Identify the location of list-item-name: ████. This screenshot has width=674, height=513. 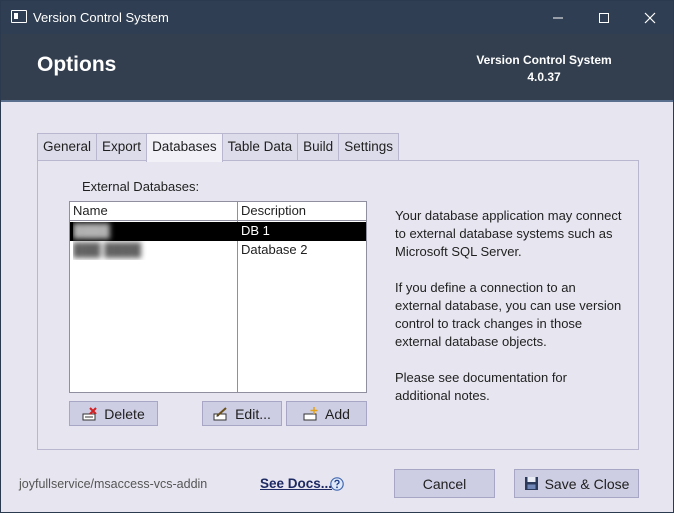
(91, 230).